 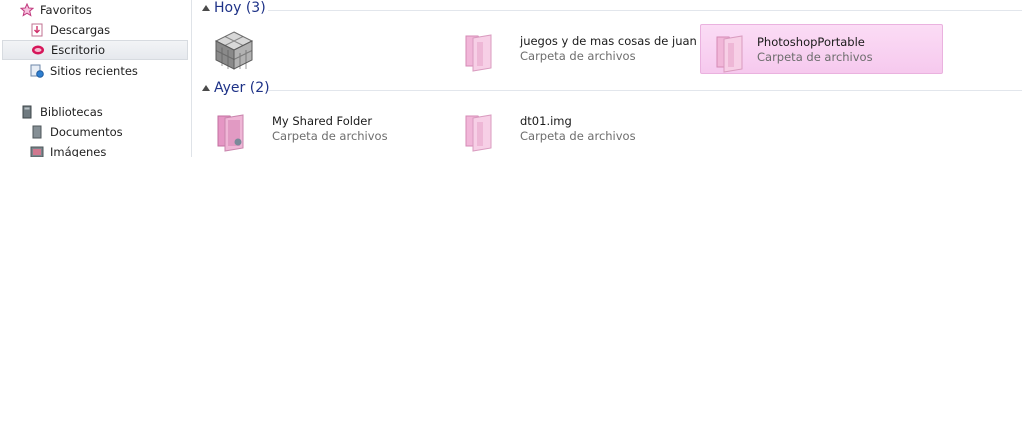 I want to click on recent-places-icon, so click(x=37, y=71).